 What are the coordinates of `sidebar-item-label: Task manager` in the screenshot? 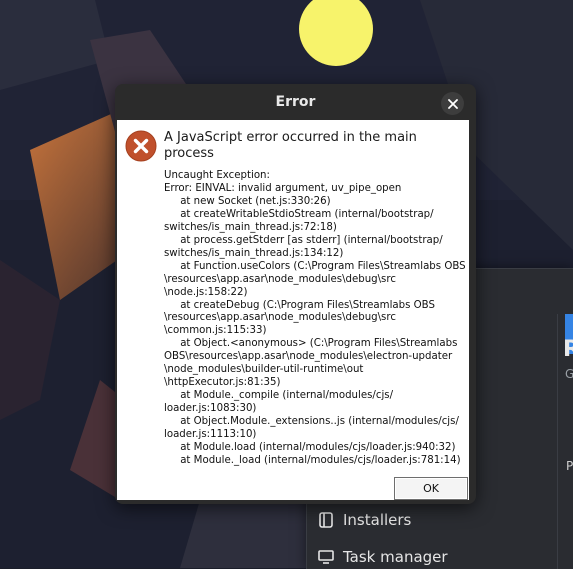 It's located at (395, 557).